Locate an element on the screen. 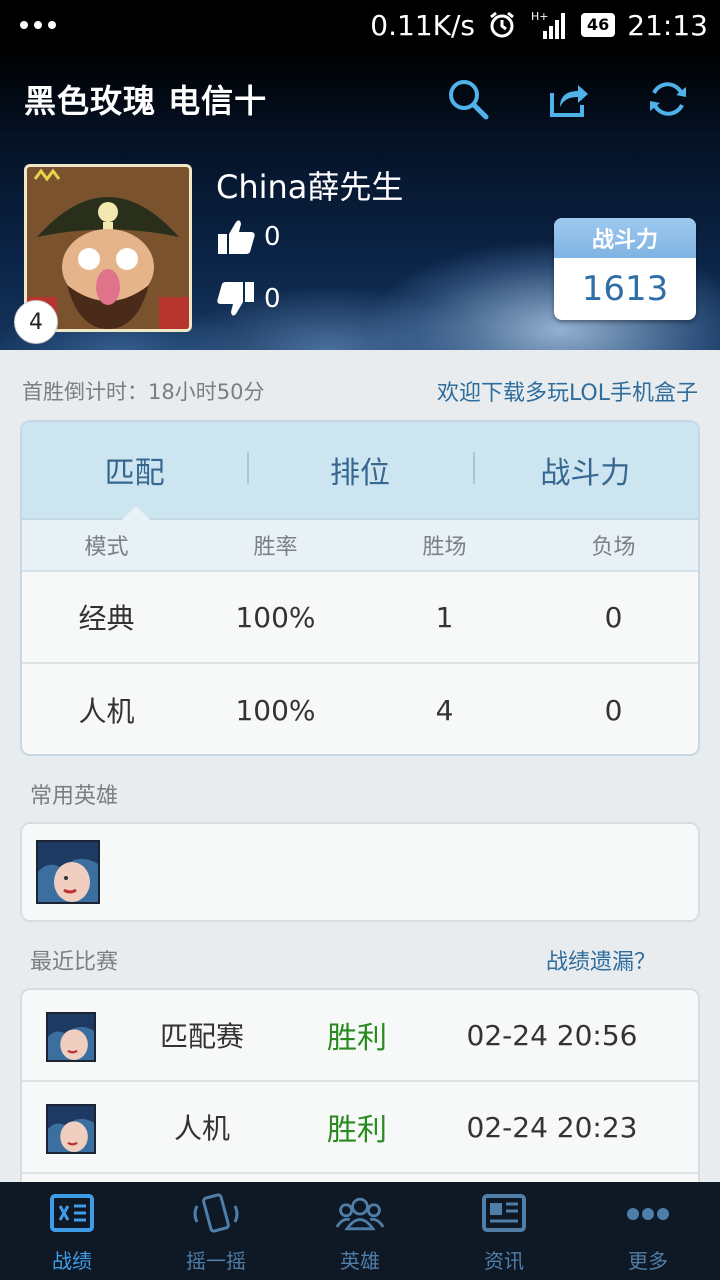  match-type: 人机 is located at coordinates (201, 1128).